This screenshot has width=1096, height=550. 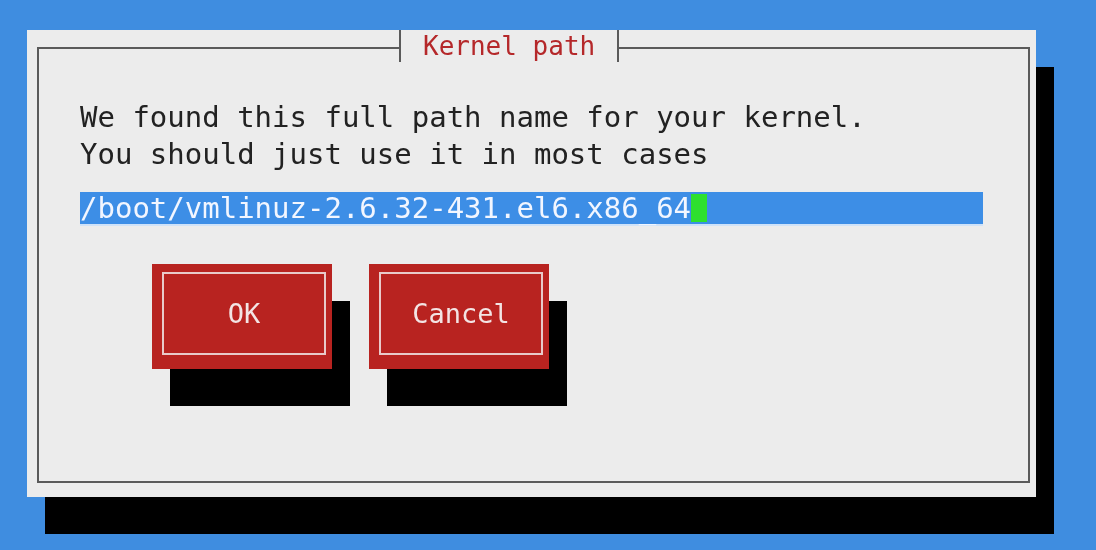 I want to click on message-text: You should just use it in most cases, so click(x=395, y=154).